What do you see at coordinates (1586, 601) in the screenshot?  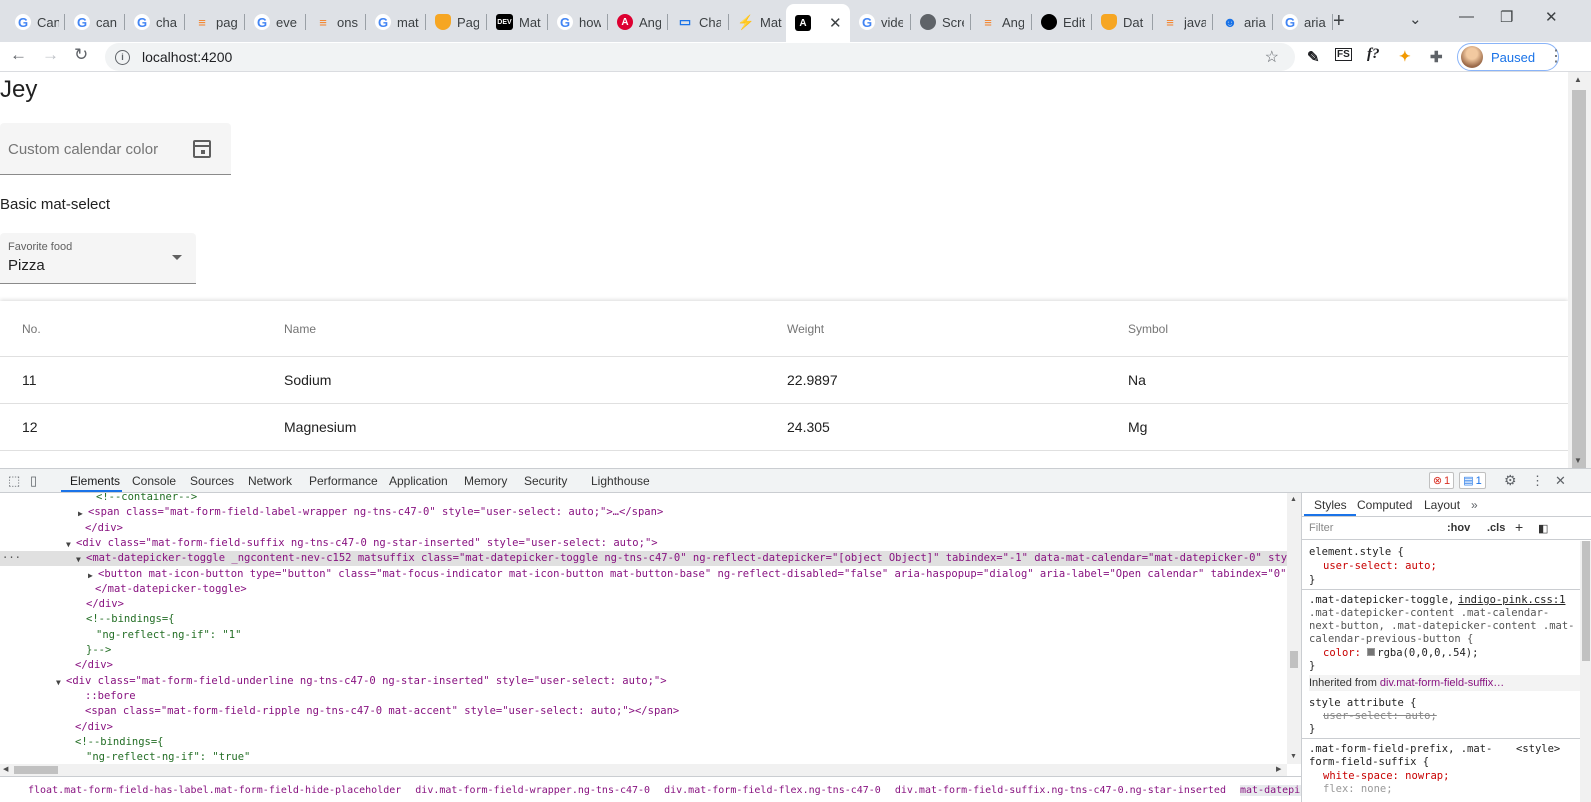 I see `styles-scrollbar-thumb` at bounding box center [1586, 601].